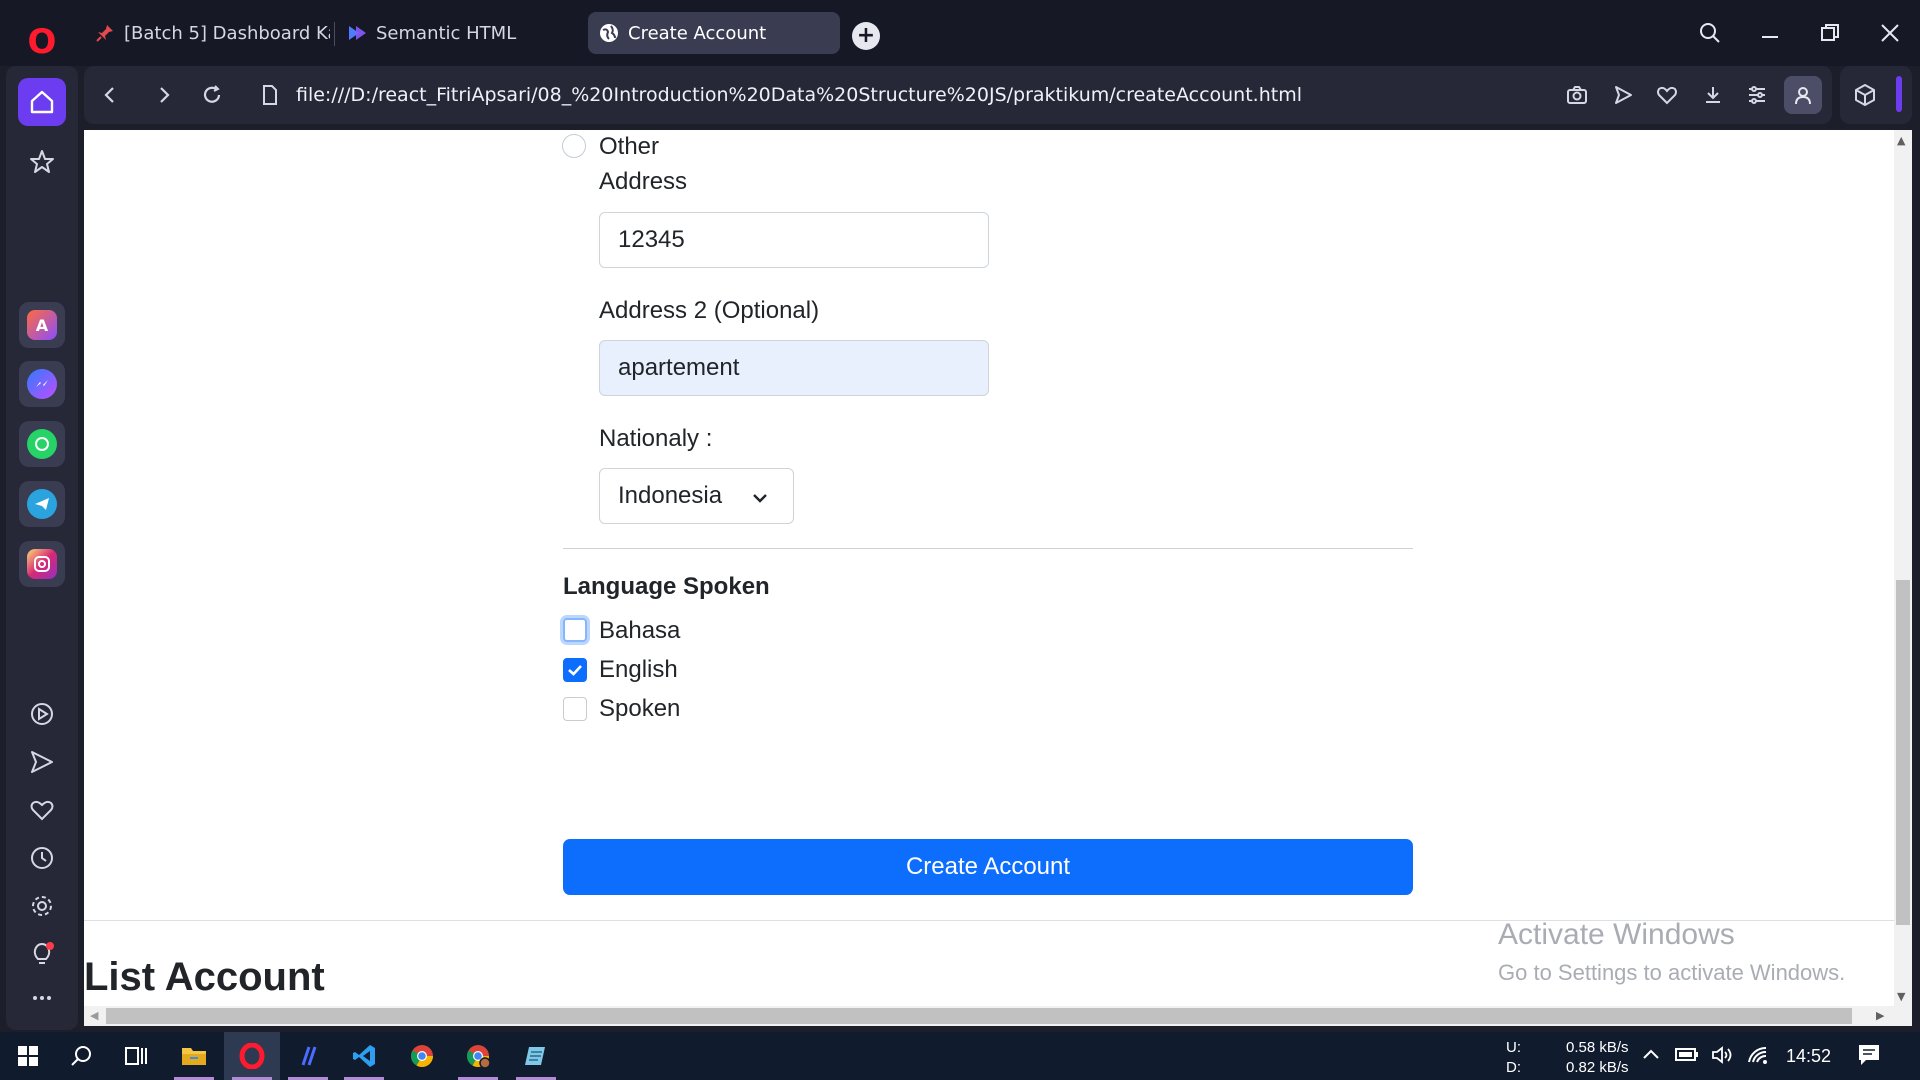 This screenshot has width=1920, height=1080. Describe the element at coordinates (252, 1056) in the screenshot. I see `taskbar-opera-icon` at that location.